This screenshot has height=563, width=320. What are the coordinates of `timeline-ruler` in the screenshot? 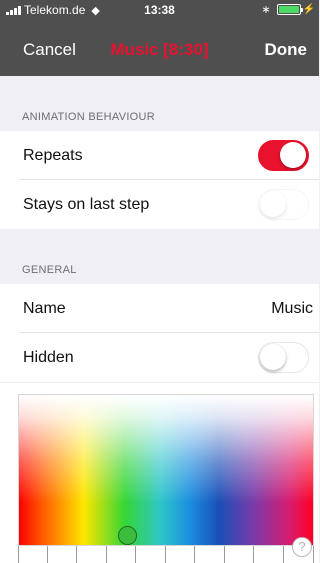 It's located at (166, 554).